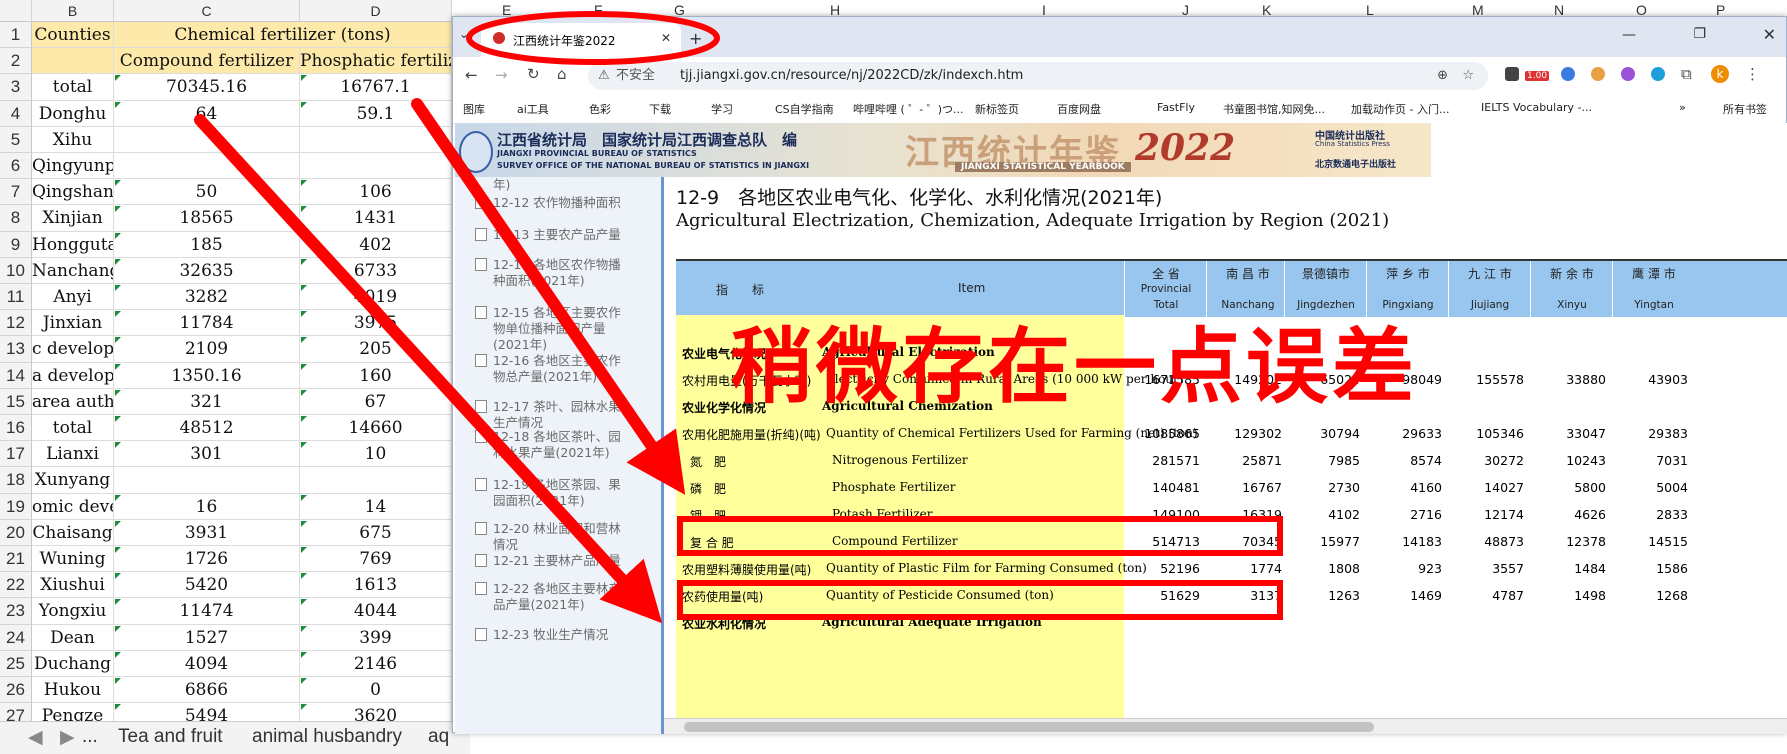  What do you see at coordinates (16, 297) in the screenshot?
I see `row-header: 11` at bounding box center [16, 297].